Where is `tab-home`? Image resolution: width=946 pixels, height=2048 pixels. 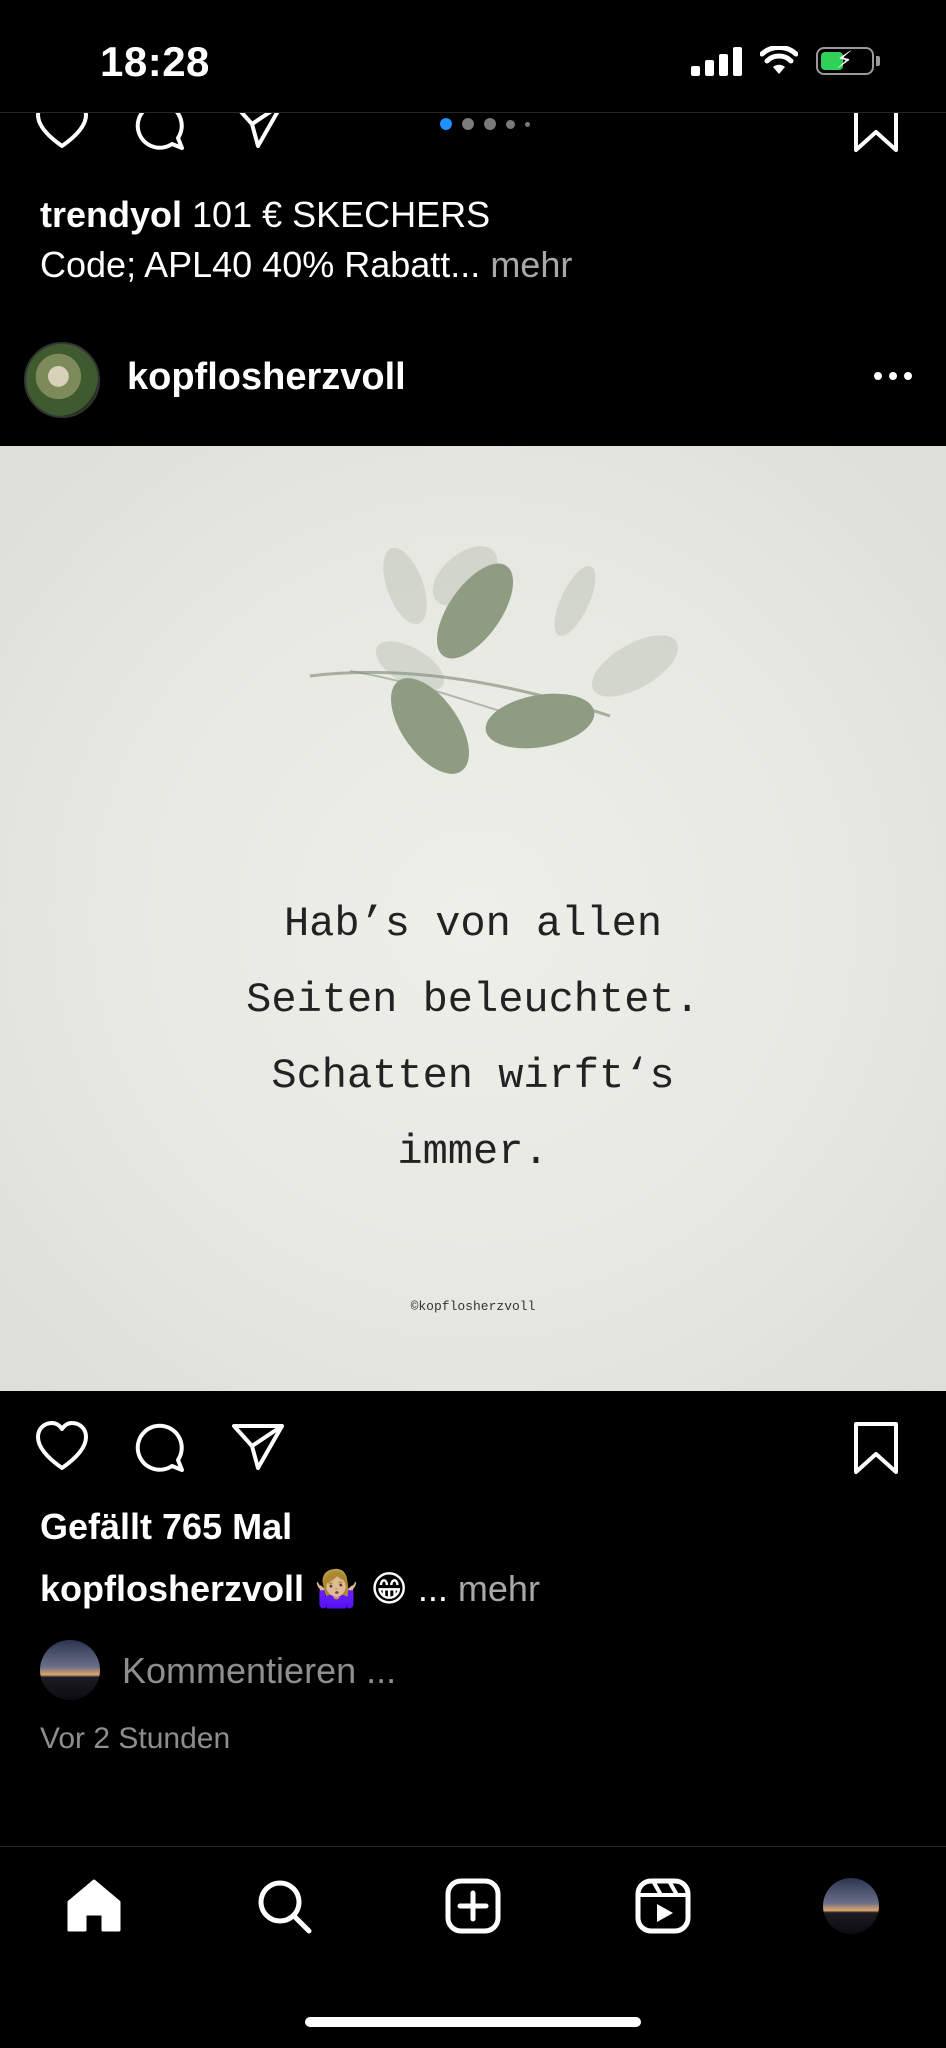
tab-home is located at coordinates (94, 1906).